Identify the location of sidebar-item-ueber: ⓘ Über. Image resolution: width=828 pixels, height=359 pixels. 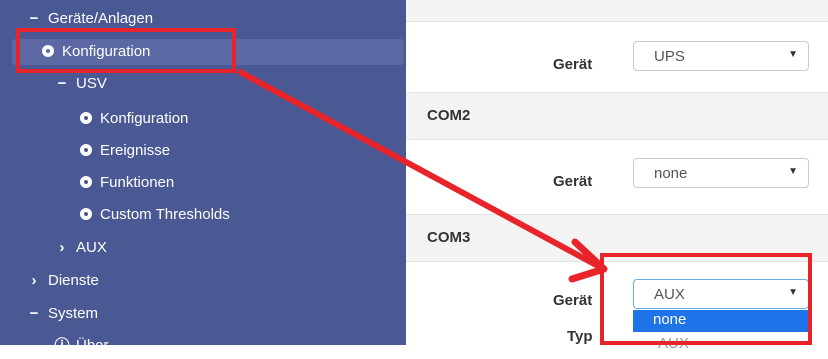
(81, 346).